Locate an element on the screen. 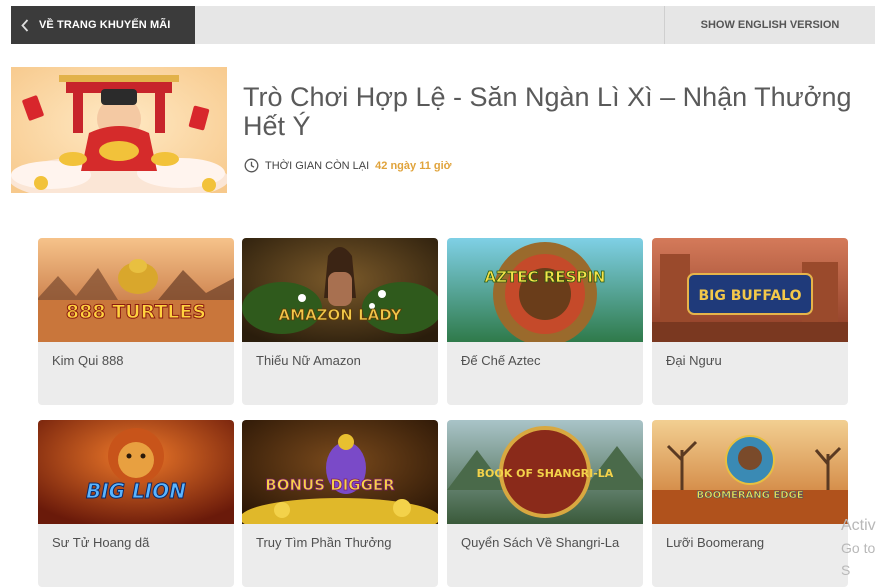 The height and width of the screenshot is (587, 885). clock-icon is located at coordinates (251, 165).